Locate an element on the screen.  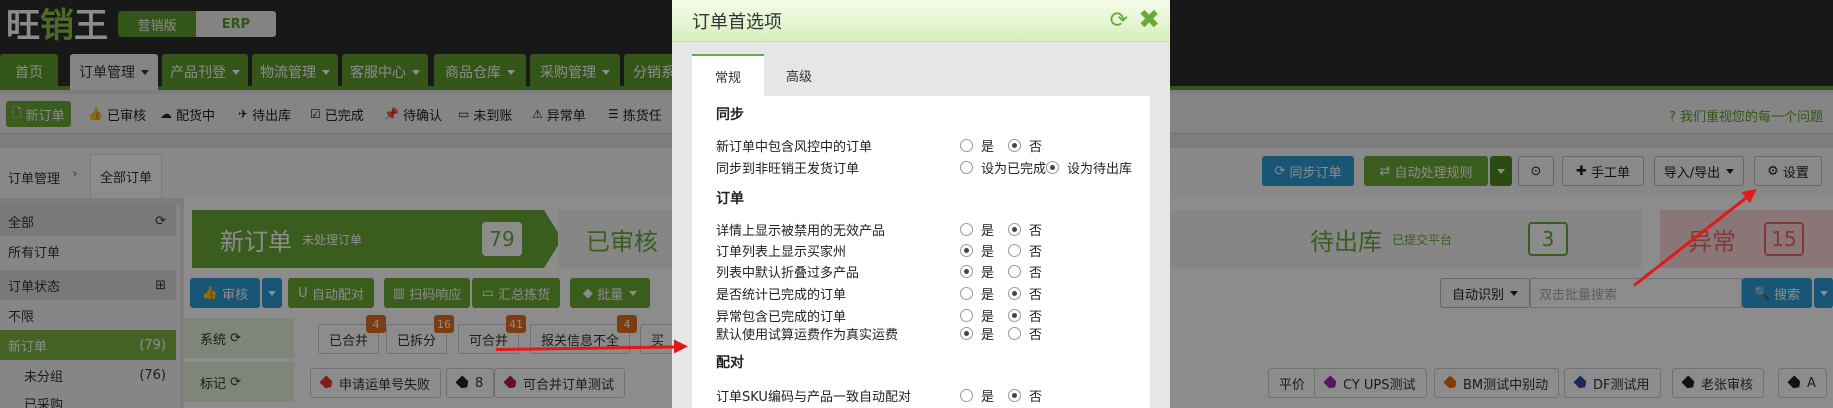
option-label: 订单列表上显示买家州 is located at coordinates (781, 252).